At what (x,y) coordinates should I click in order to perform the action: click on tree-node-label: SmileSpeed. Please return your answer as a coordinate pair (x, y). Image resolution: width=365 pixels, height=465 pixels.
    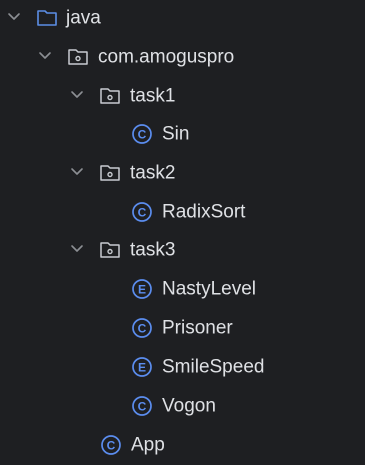
    Looking at the image, I should click on (213, 367).